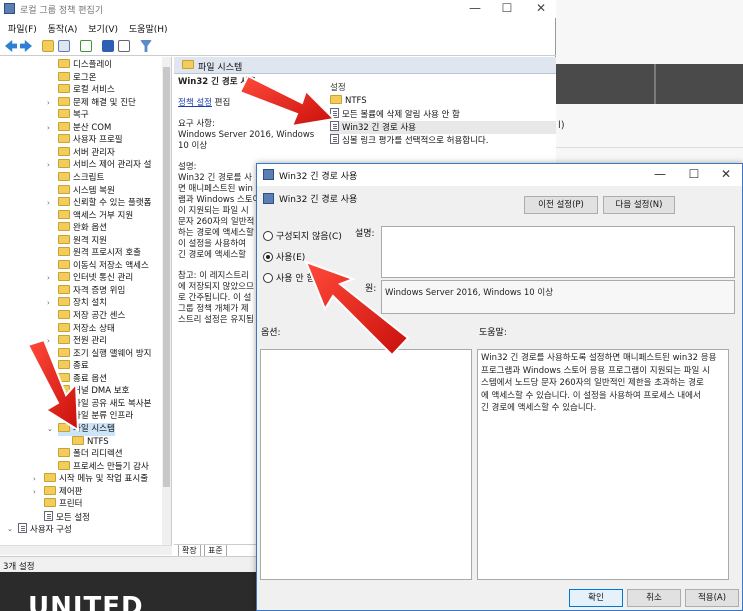 The image size is (743, 611). I want to click on export-icon, so click(86, 46).